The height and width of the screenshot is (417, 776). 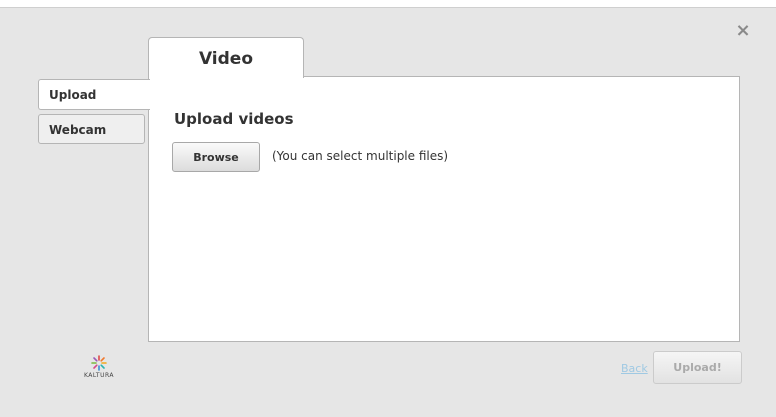 I want to click on kaltura-logo-icon, so click(x=99, y=363).